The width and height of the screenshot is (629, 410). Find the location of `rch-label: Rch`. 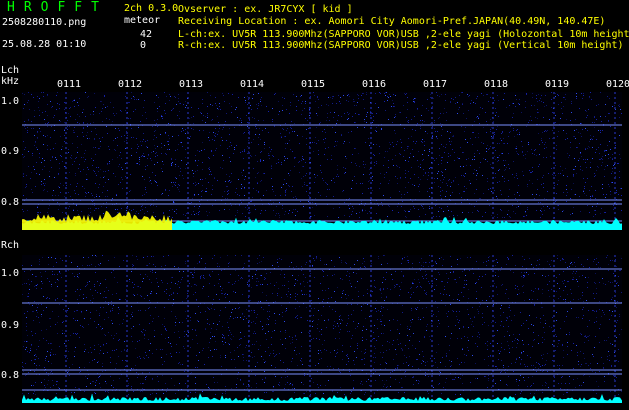

rch-label: Rch is located at coordinates (10, 245).